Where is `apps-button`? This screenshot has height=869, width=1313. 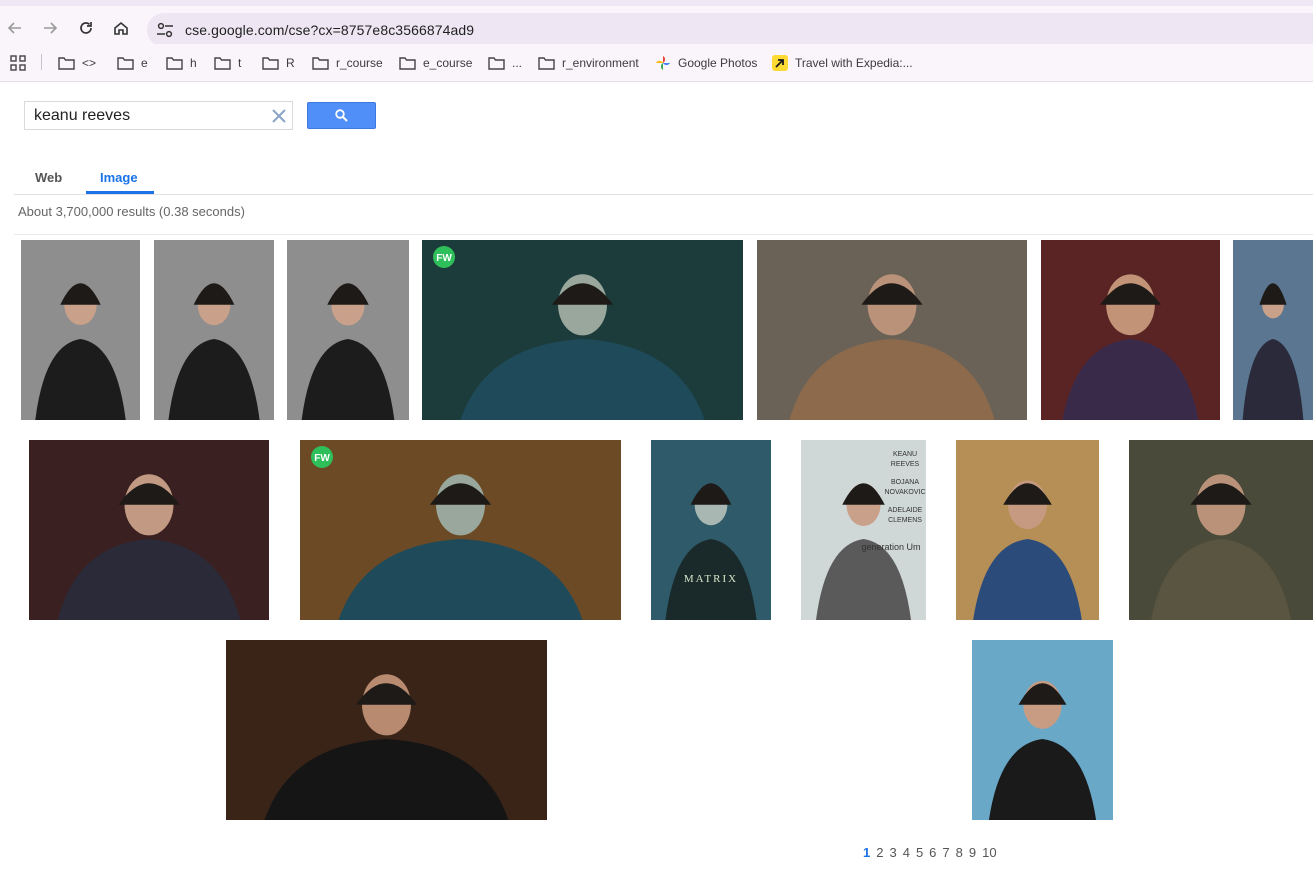
apps-button is located at coordinates (21, 63).